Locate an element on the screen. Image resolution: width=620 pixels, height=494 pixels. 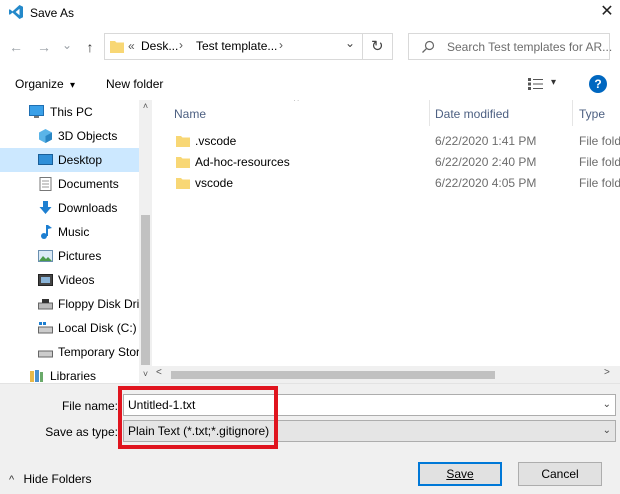
nav-pane-scroll-thumb is located at coordinates (145, 290).